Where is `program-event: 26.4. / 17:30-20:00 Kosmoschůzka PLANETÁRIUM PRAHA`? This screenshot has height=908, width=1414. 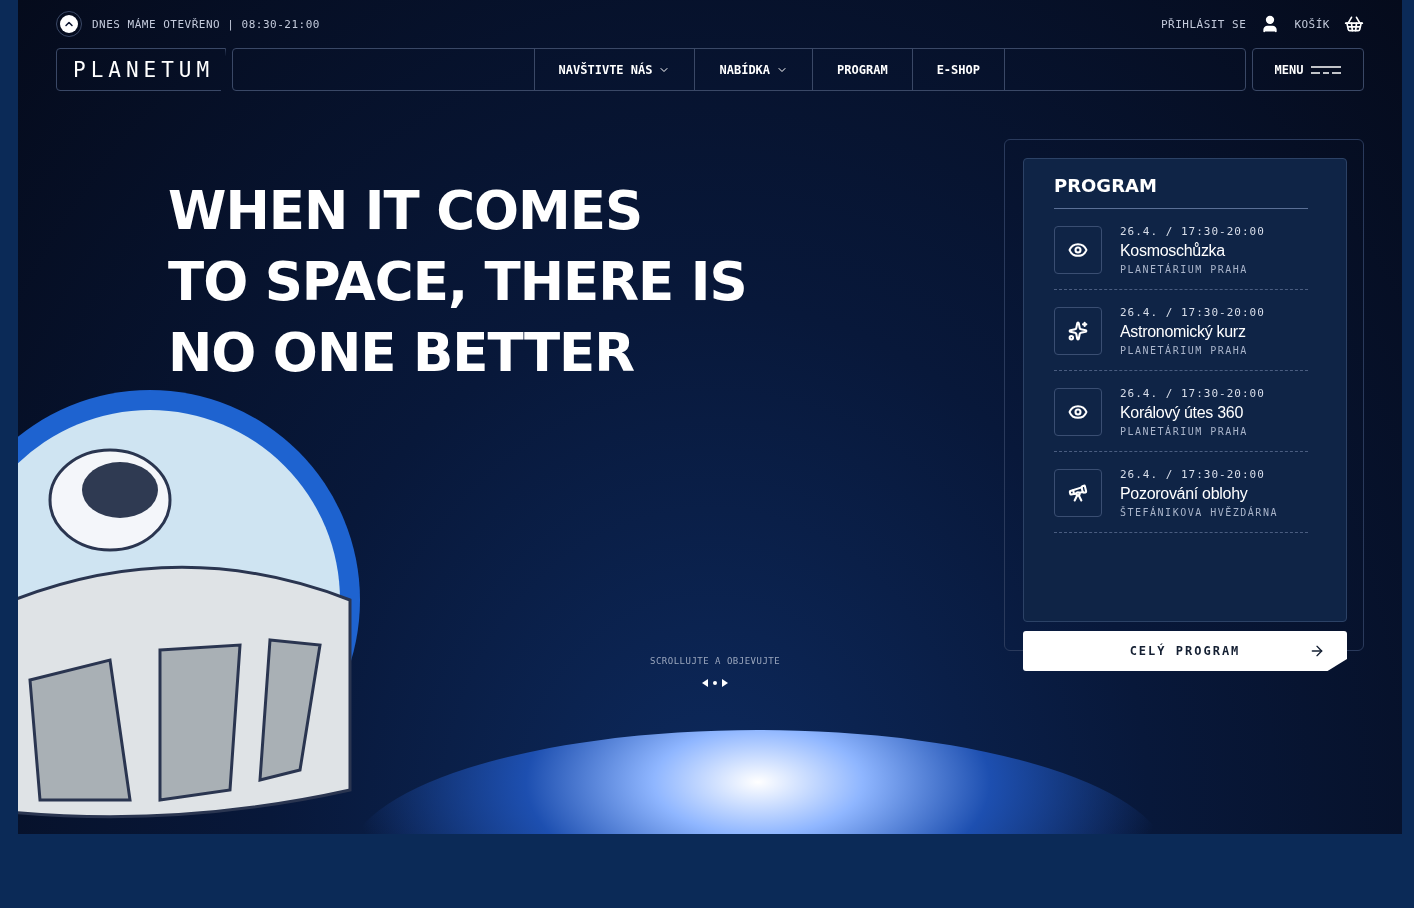
program-event: 26.4. / 17:30-20:00 Kosmoschůzka PLANETÁRIUM PRAHA is located at coordinates (1181, 249).